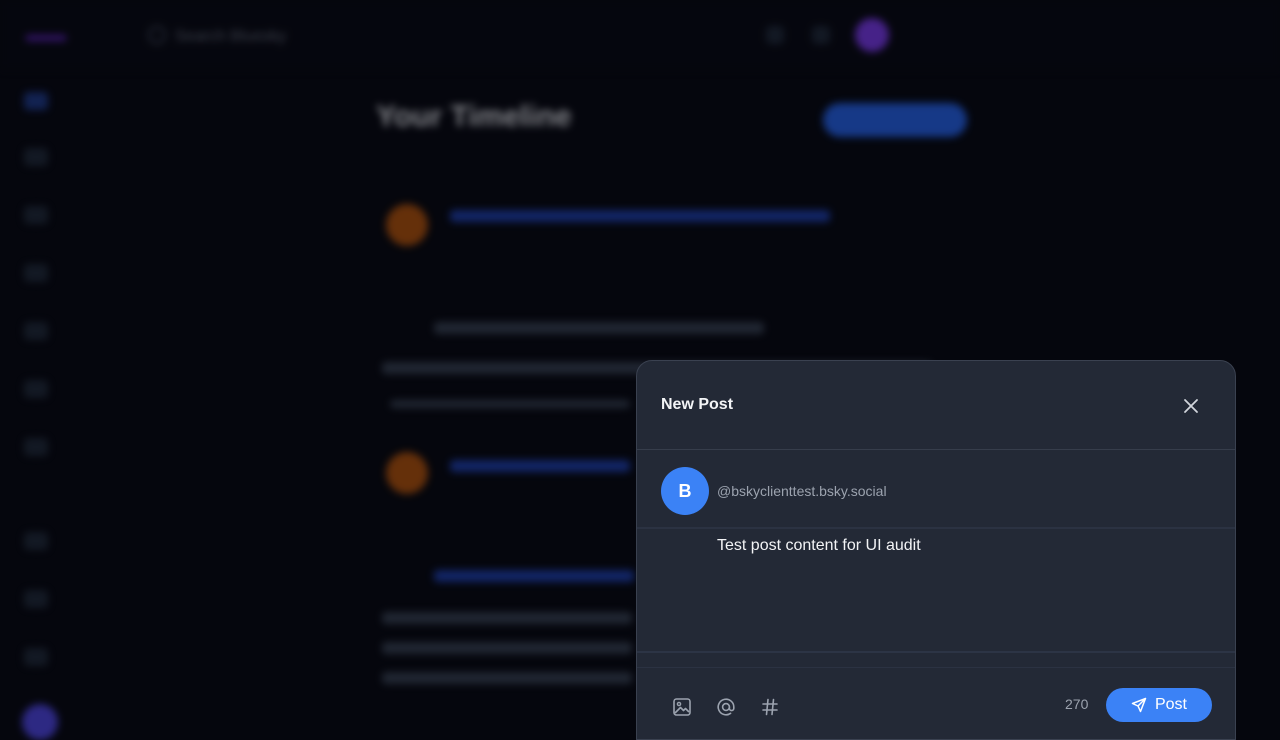  What do you see at coordinates (685, 491) in the screenshot?
I see `avatar: B` at bounding box center [685, 491].